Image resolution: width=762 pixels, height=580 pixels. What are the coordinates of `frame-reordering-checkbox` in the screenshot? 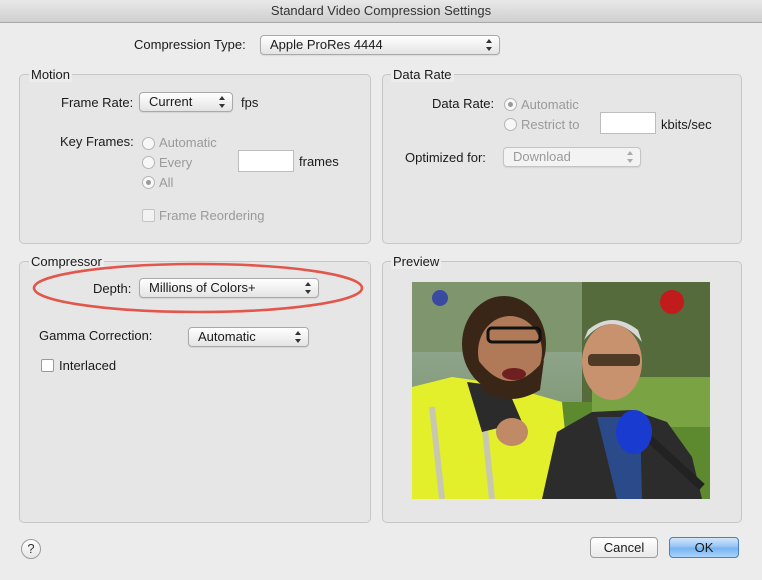 It's located at (148, 215).